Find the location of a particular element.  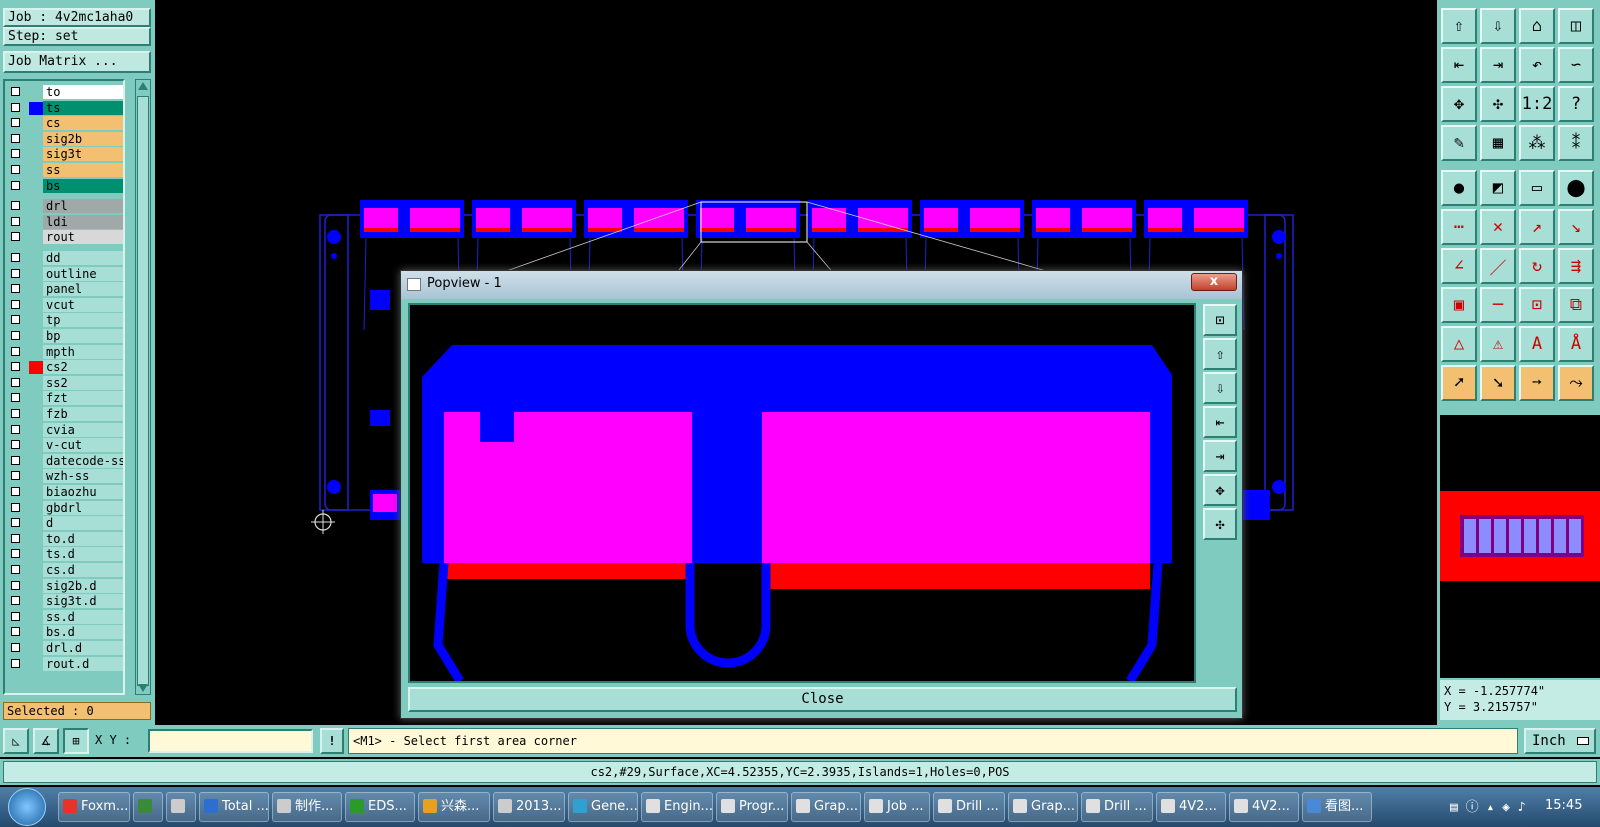

layer-row-ss: ss is located at coordinates (64, 170).